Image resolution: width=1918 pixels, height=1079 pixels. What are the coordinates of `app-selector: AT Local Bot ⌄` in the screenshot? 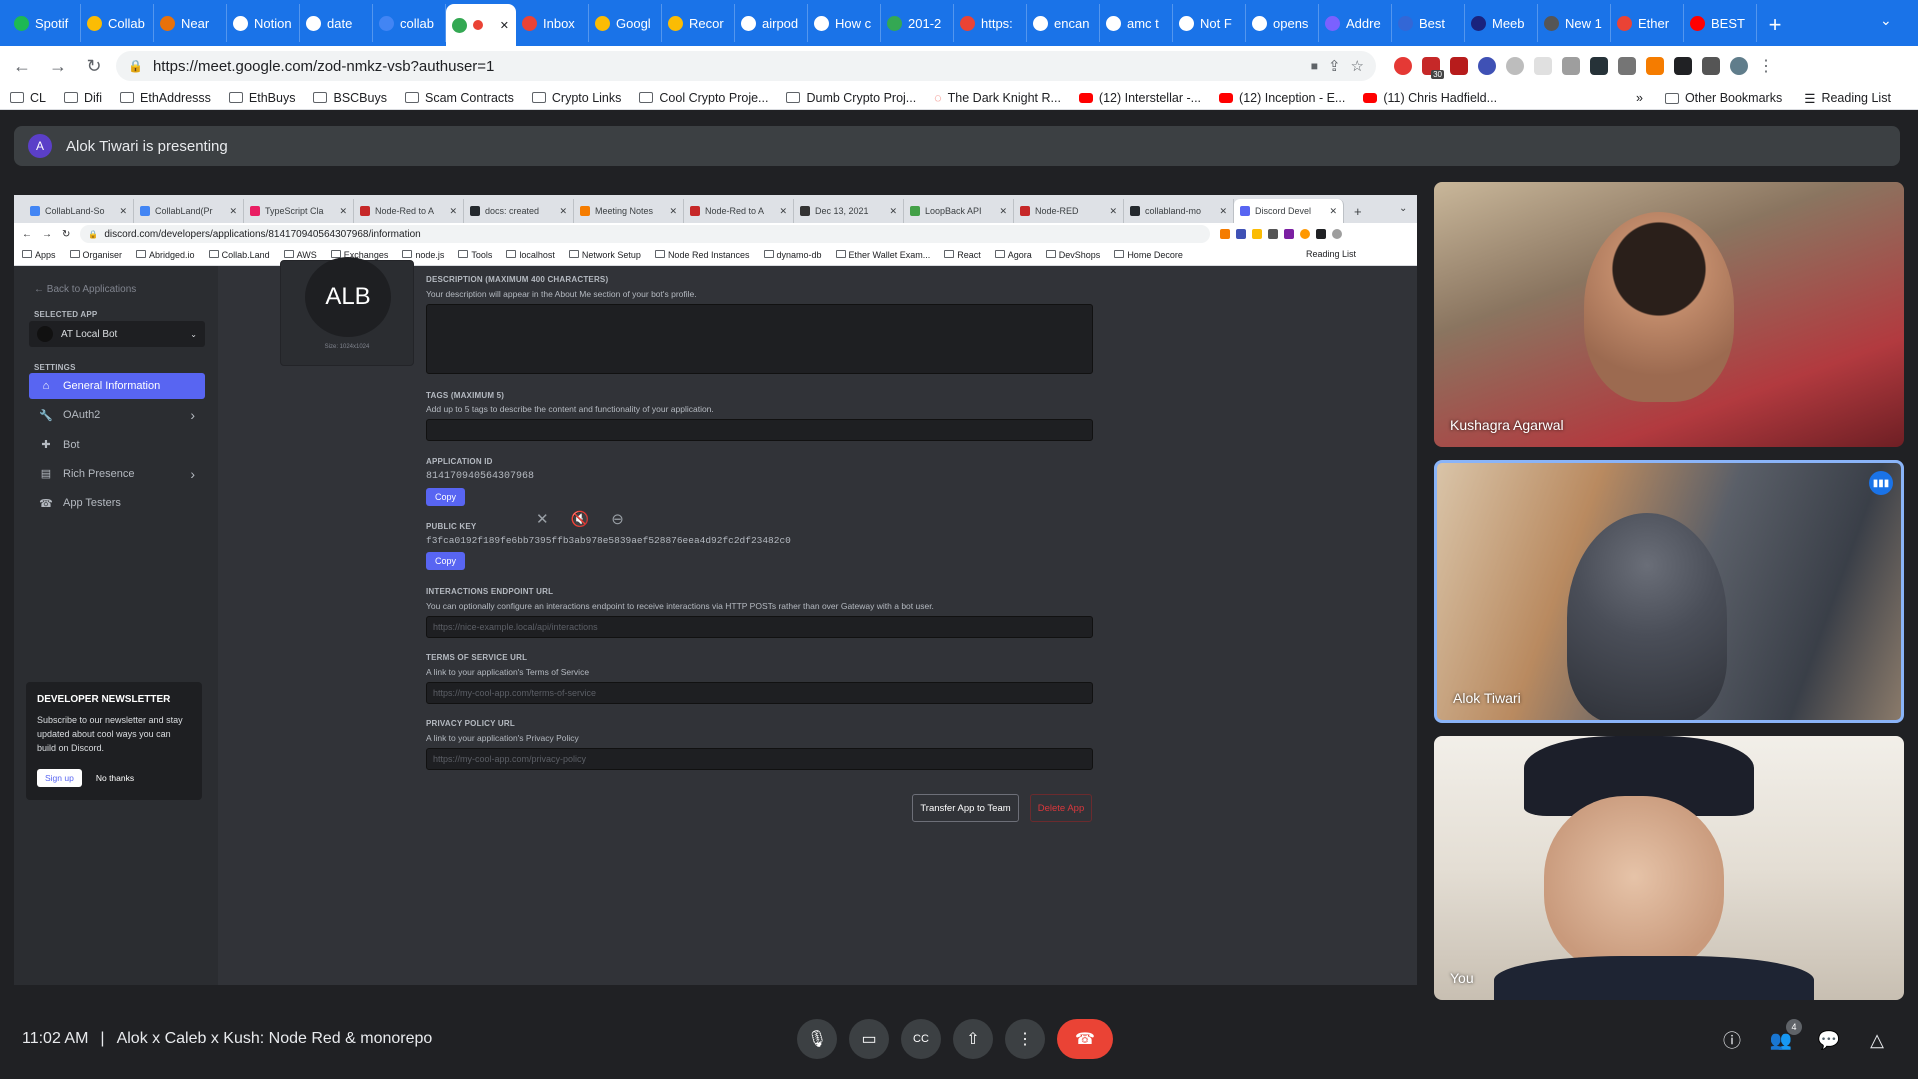 It's located at (117, 334).